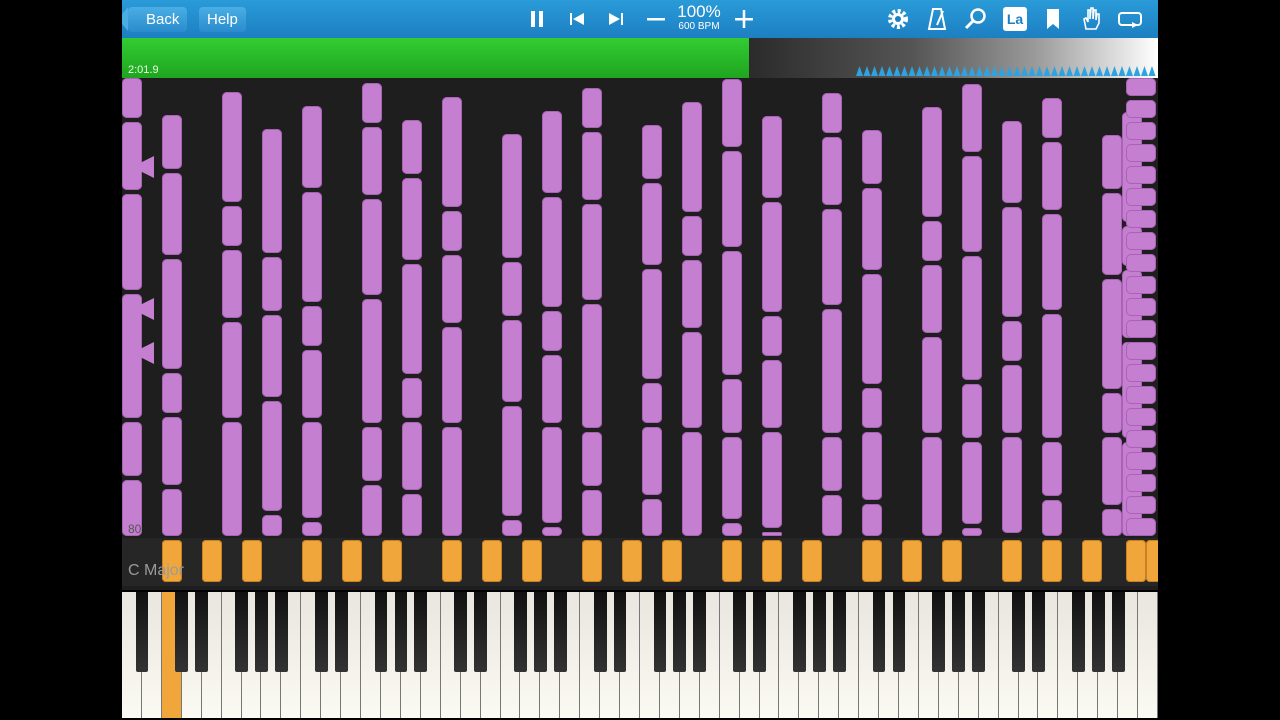 This screenshot has height=720, width=1280. Describe the element at coordinates (222, 19) in the screenshot. I see `help-button: Help` at that location.